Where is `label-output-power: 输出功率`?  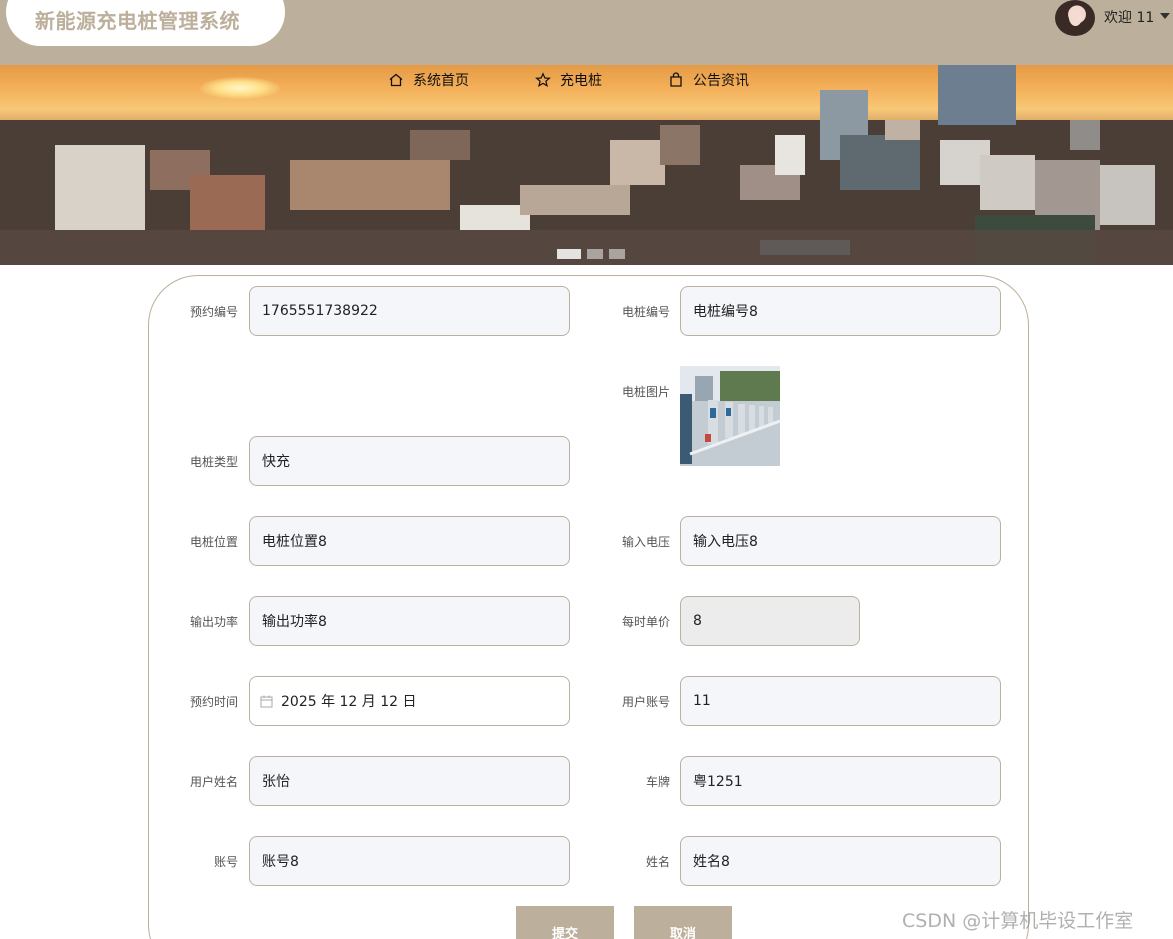
label-output-power: 输出功率 is located at coordinates (213, 622).